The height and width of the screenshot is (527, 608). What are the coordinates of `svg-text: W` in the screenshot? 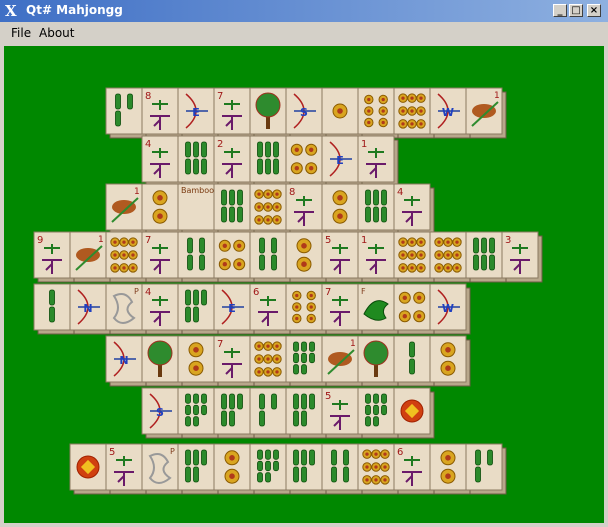 It's located at (448, 112).